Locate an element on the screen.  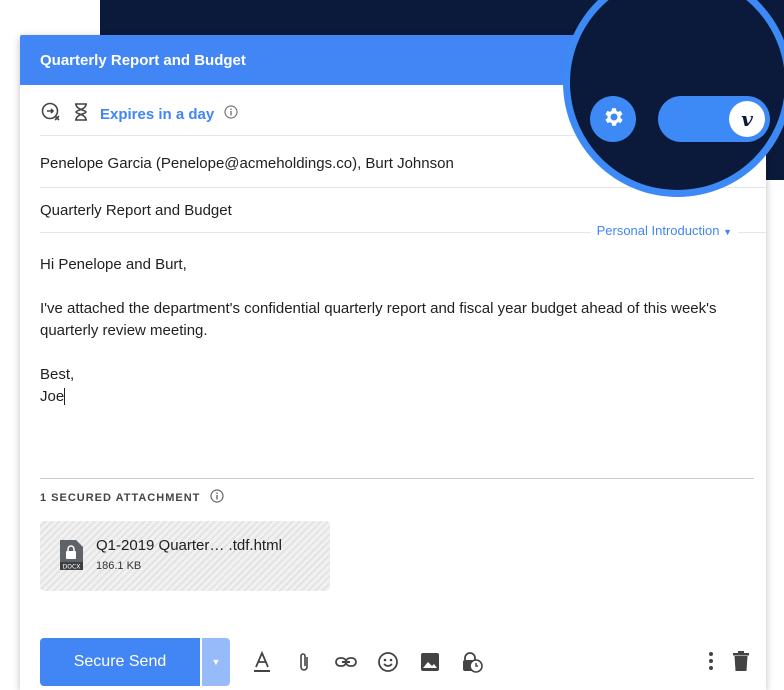
link-icon is located at coordinates (346, 662).